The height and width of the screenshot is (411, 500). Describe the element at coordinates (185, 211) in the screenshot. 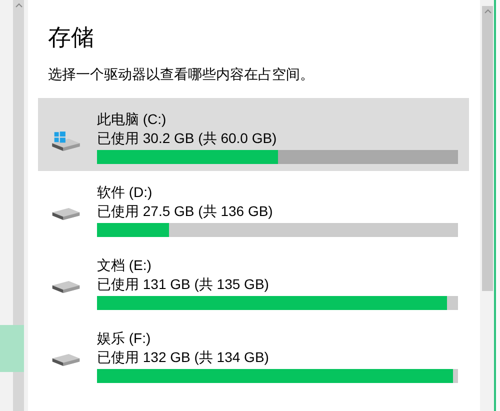

I see `usage-text: 已使用 27.5 GB (共 136 GB)` at that location.